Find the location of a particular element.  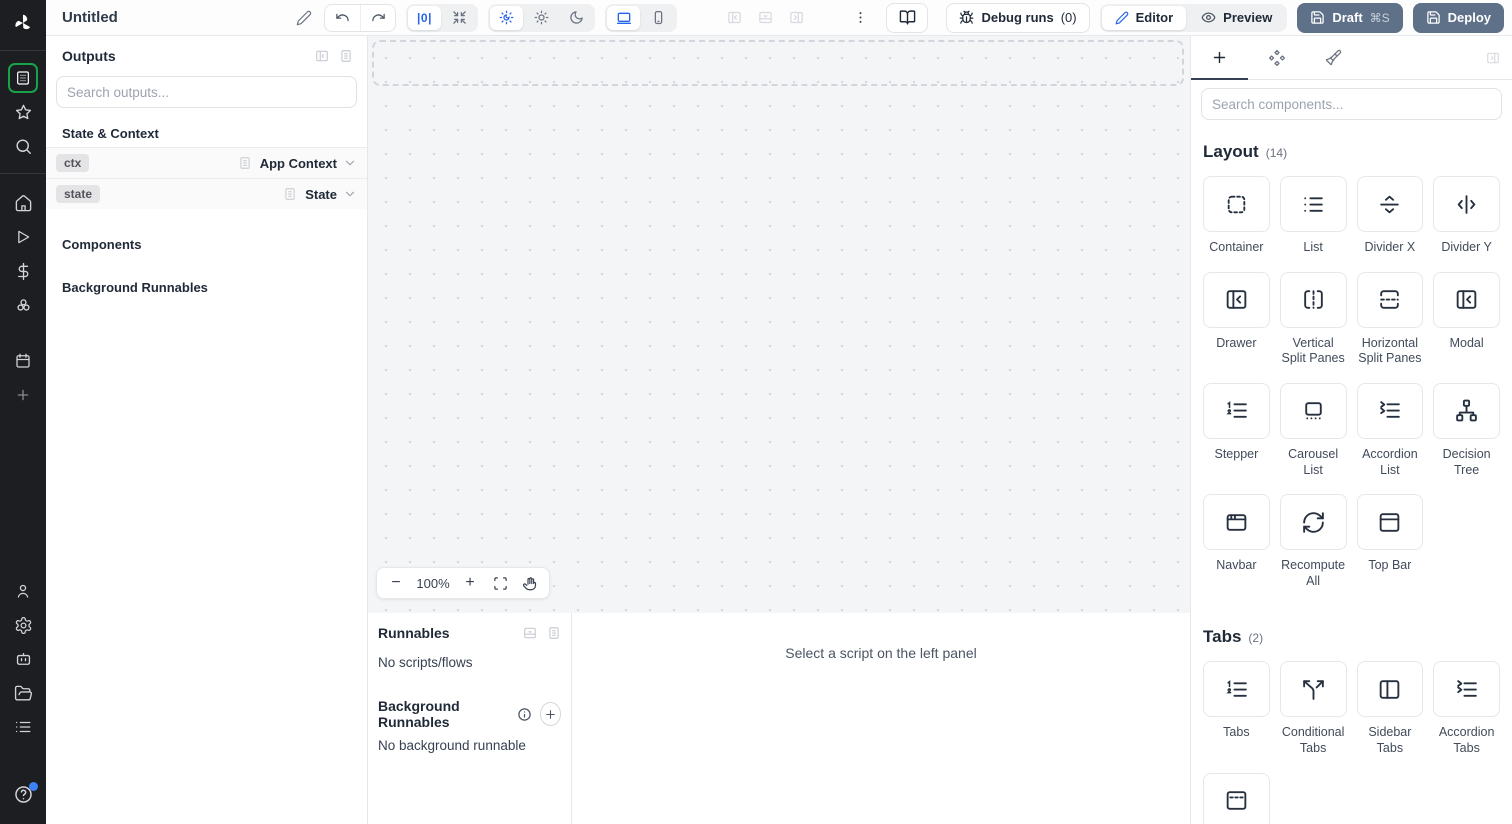

docs-button is located at coordinates (907, 17).